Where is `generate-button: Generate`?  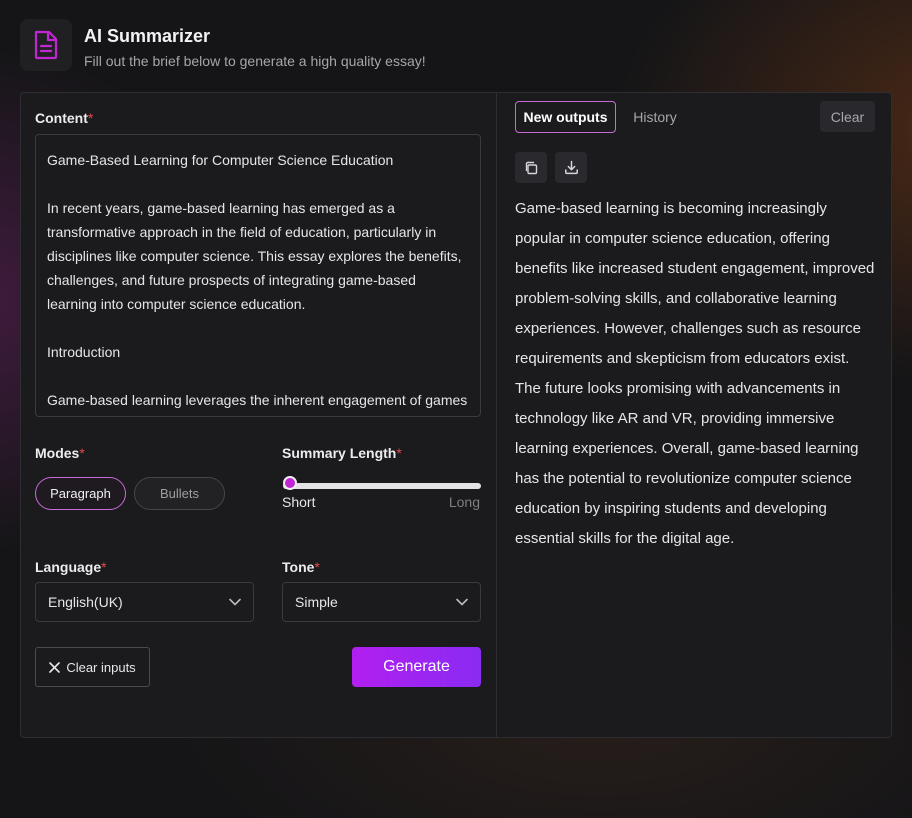 generate-button: Generate is located at coordinates (416, 667).